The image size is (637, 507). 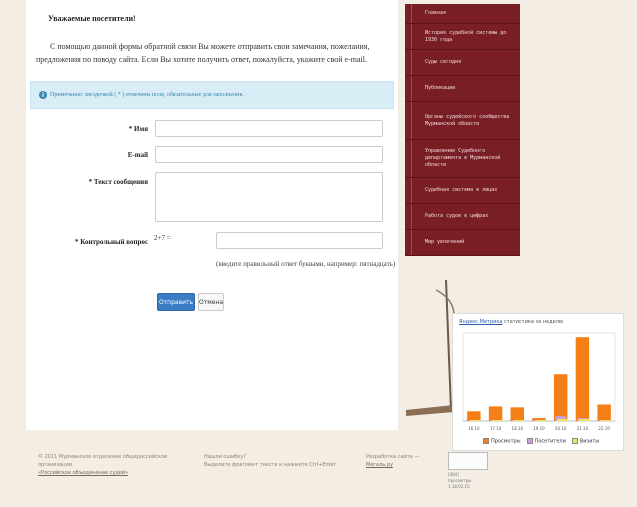 I want to click on x-tick-label-4: 20.10, so click(x=561, y=428).